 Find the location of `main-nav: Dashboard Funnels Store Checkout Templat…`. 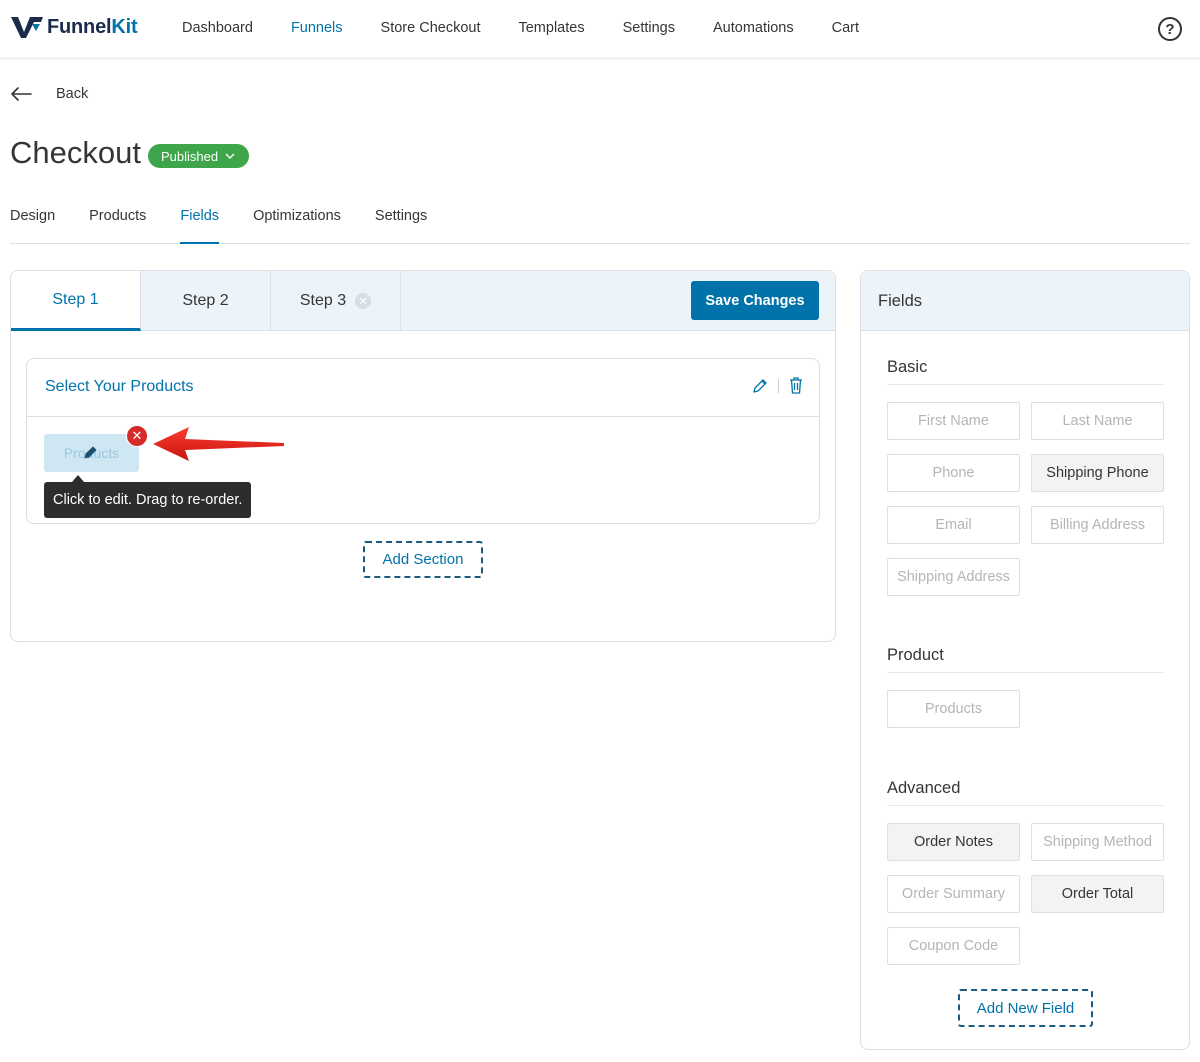

main-nav: Dashboard Funnels Store Checkout Templat… is located at coordinates (539, 28).